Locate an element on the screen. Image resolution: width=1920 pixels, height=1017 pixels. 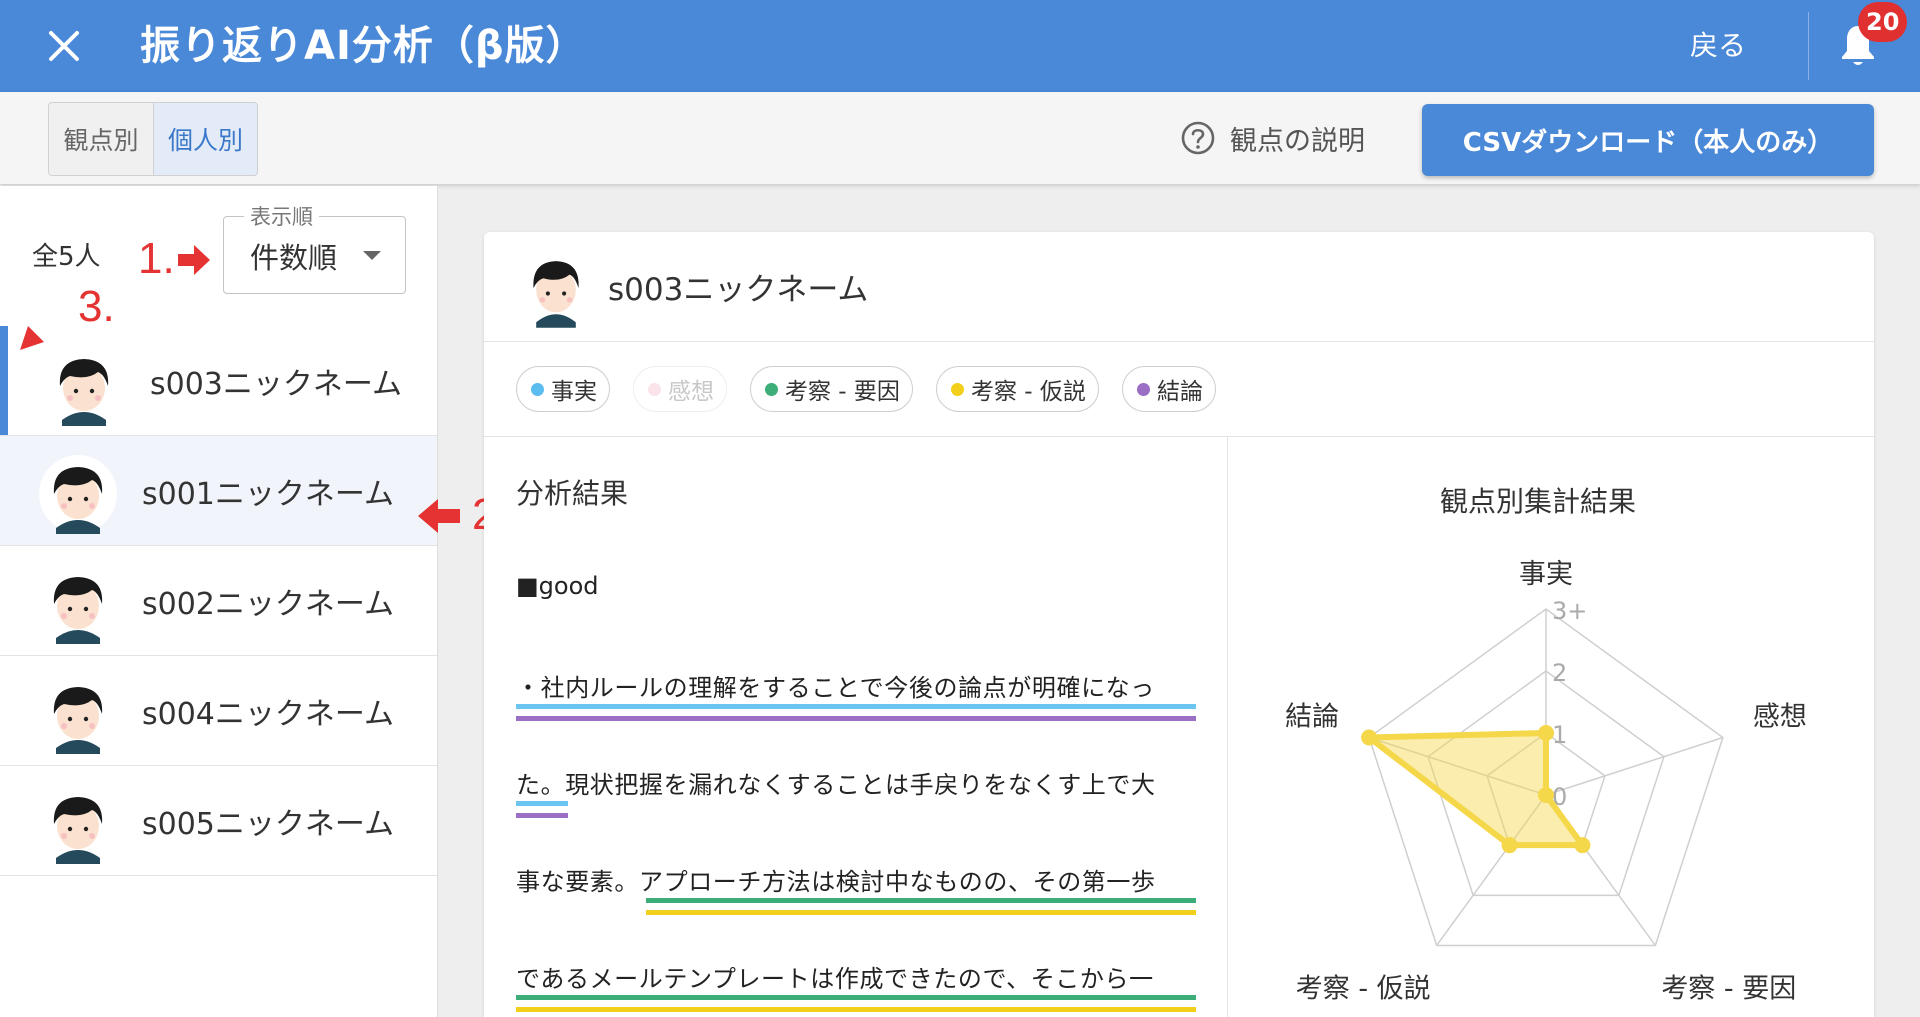
good-heading: ■good is located at coordinates (557, 586).